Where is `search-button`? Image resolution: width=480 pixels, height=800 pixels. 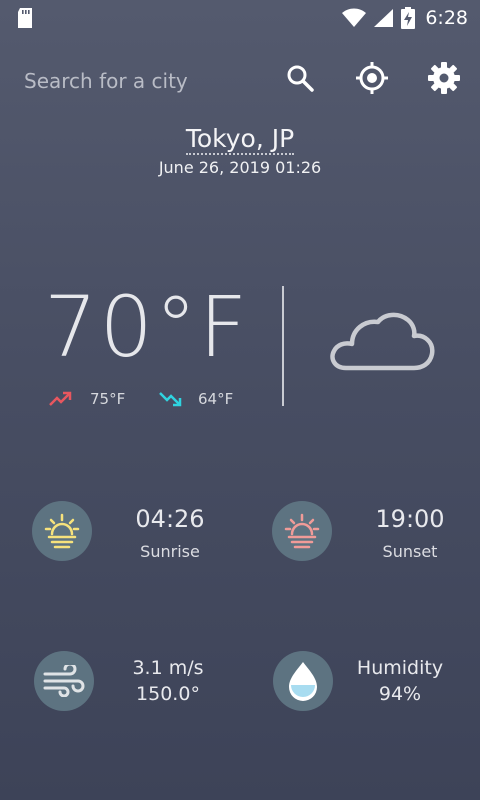
search-button is located at coordinates (300, 78).